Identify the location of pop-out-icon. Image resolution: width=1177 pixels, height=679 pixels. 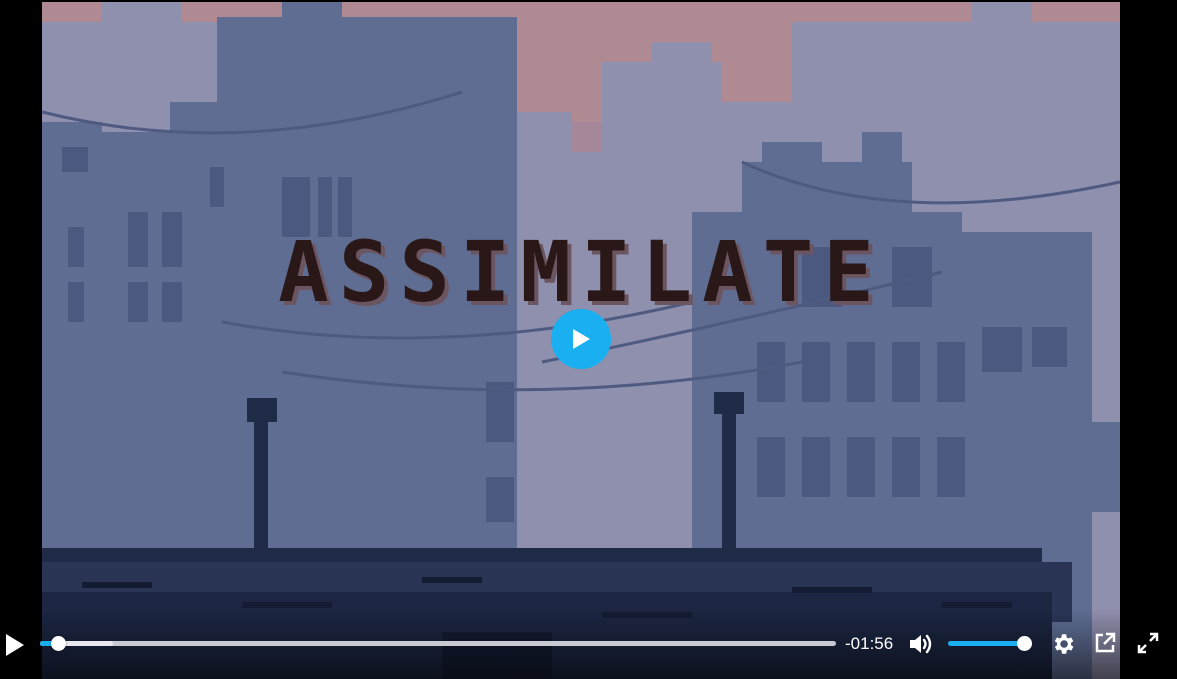
(1105, 642).